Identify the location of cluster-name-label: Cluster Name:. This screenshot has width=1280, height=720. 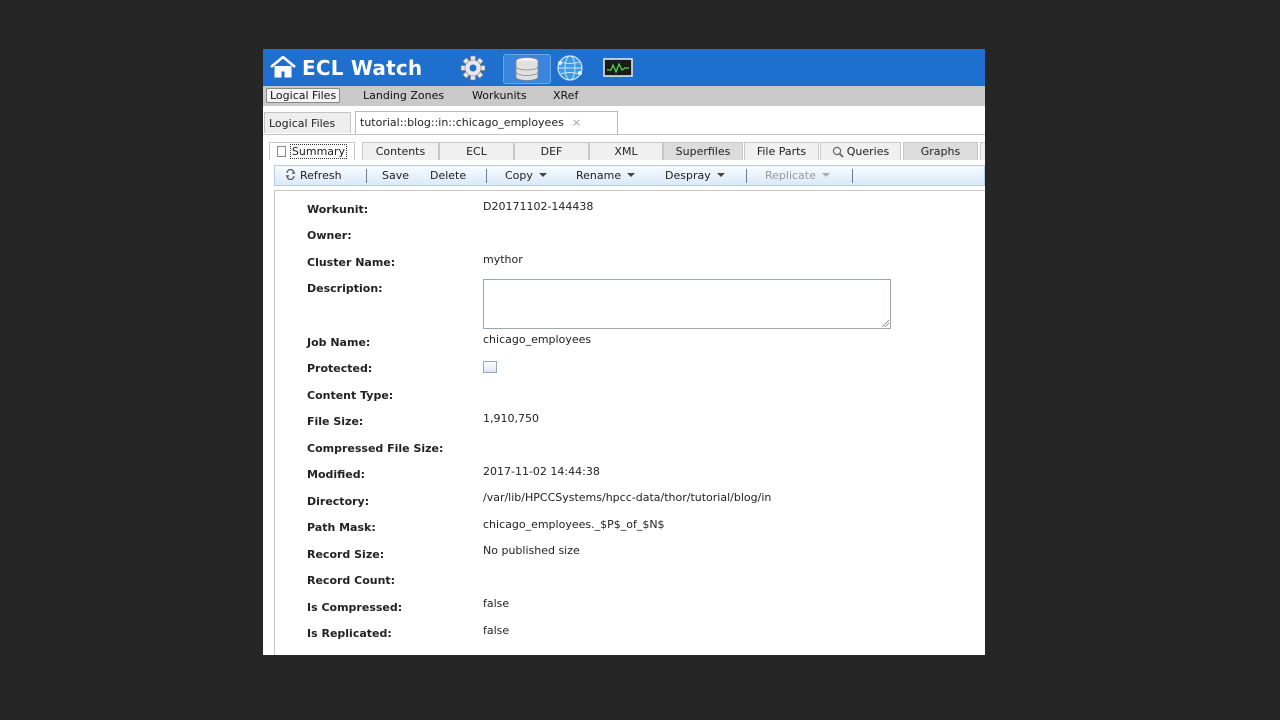
(351, 262).